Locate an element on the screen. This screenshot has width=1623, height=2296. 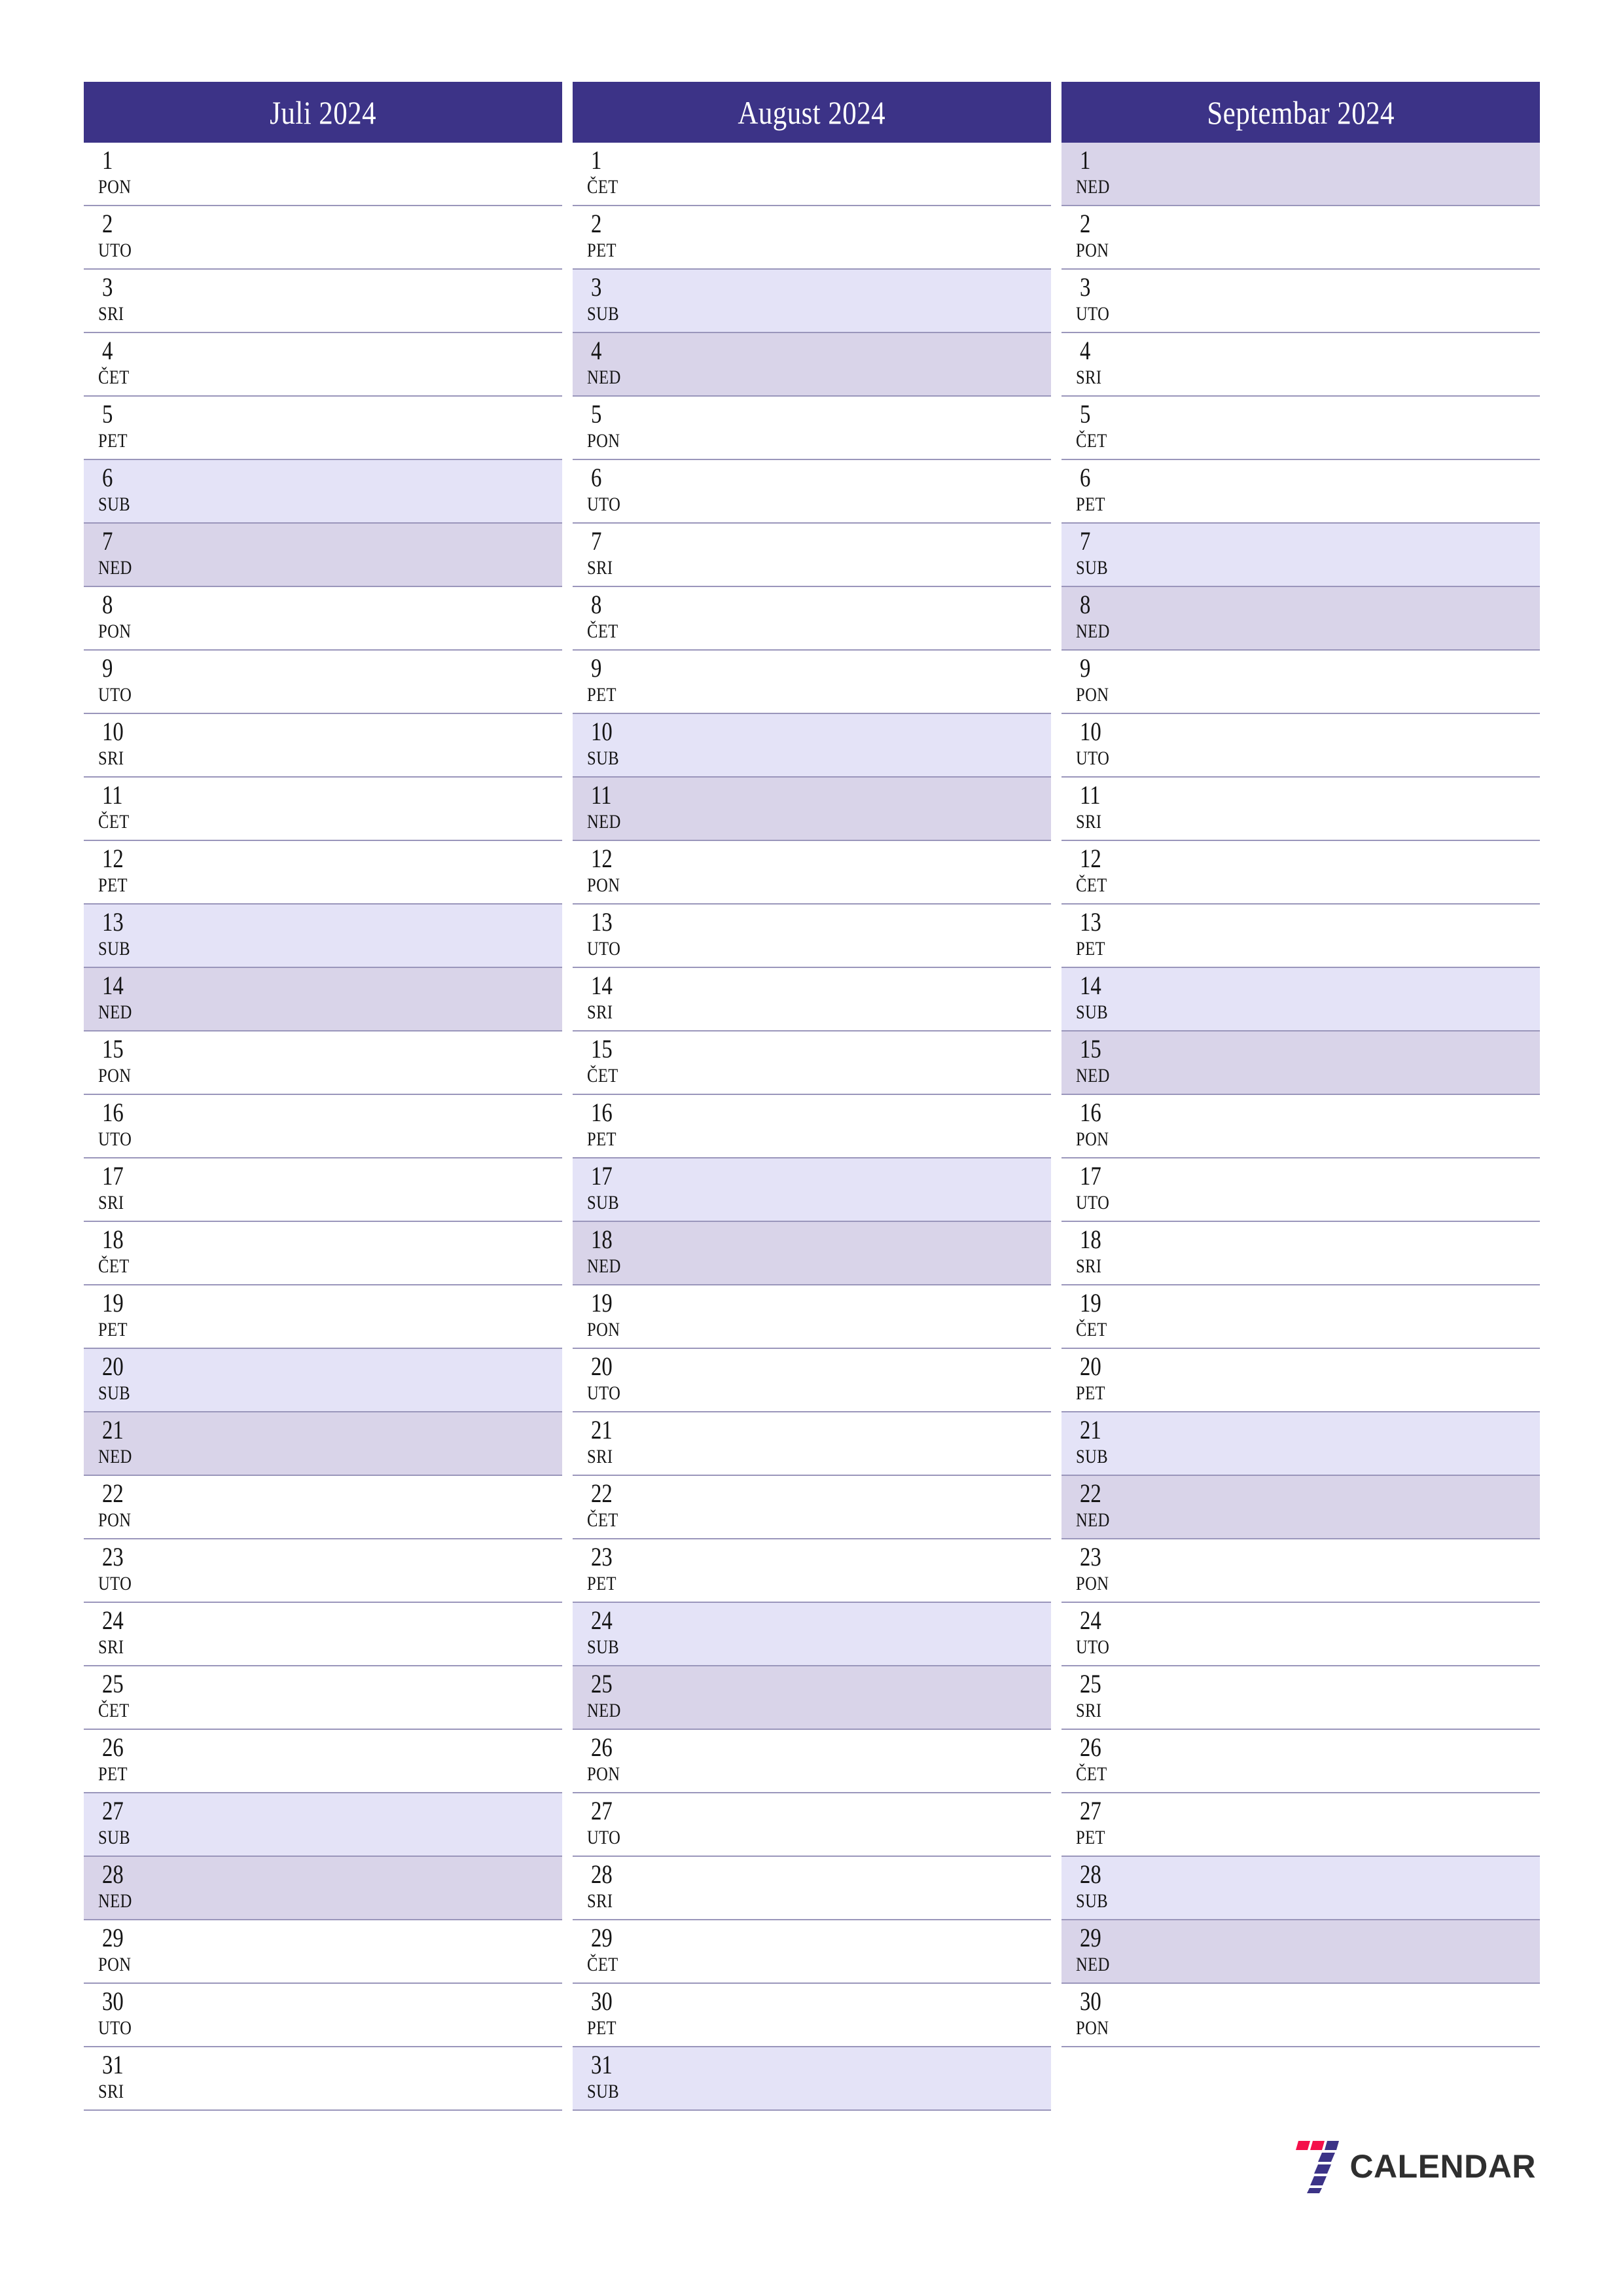
day-row: 22 PON is located at coordinates (323, 1507).